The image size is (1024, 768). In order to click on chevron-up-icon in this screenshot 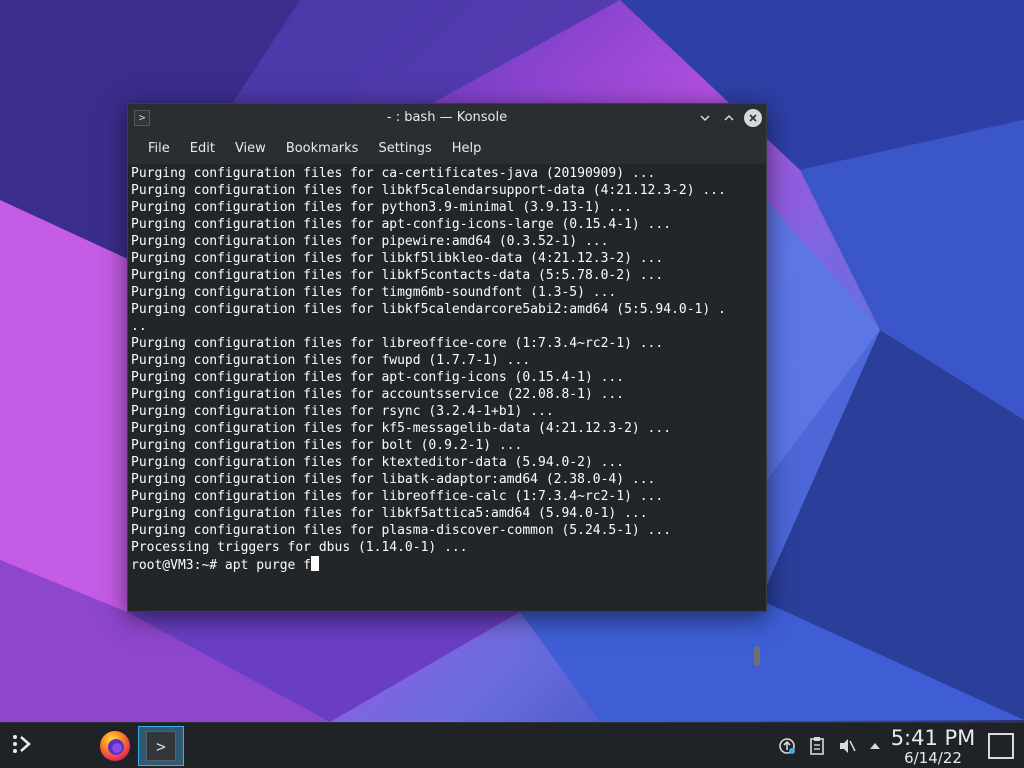, I will do `click(729, 117)`.